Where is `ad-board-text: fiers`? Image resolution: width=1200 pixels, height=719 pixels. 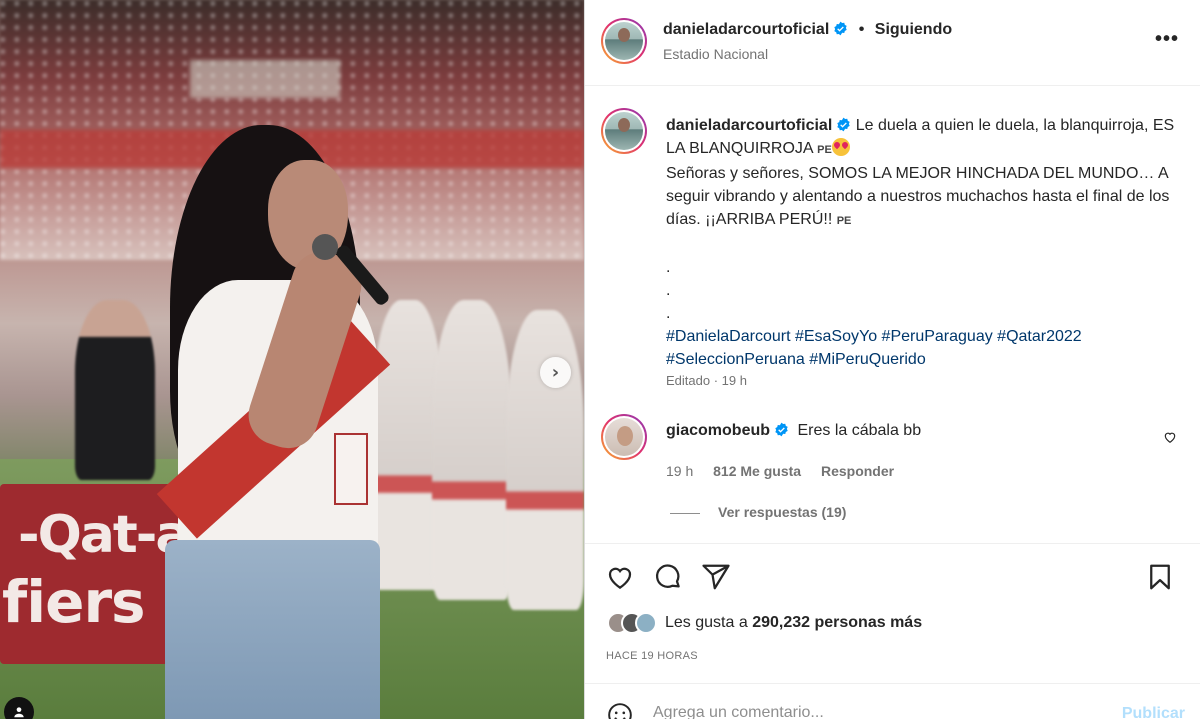 ad-board-text: fiers is located at coordinates (74, 602).